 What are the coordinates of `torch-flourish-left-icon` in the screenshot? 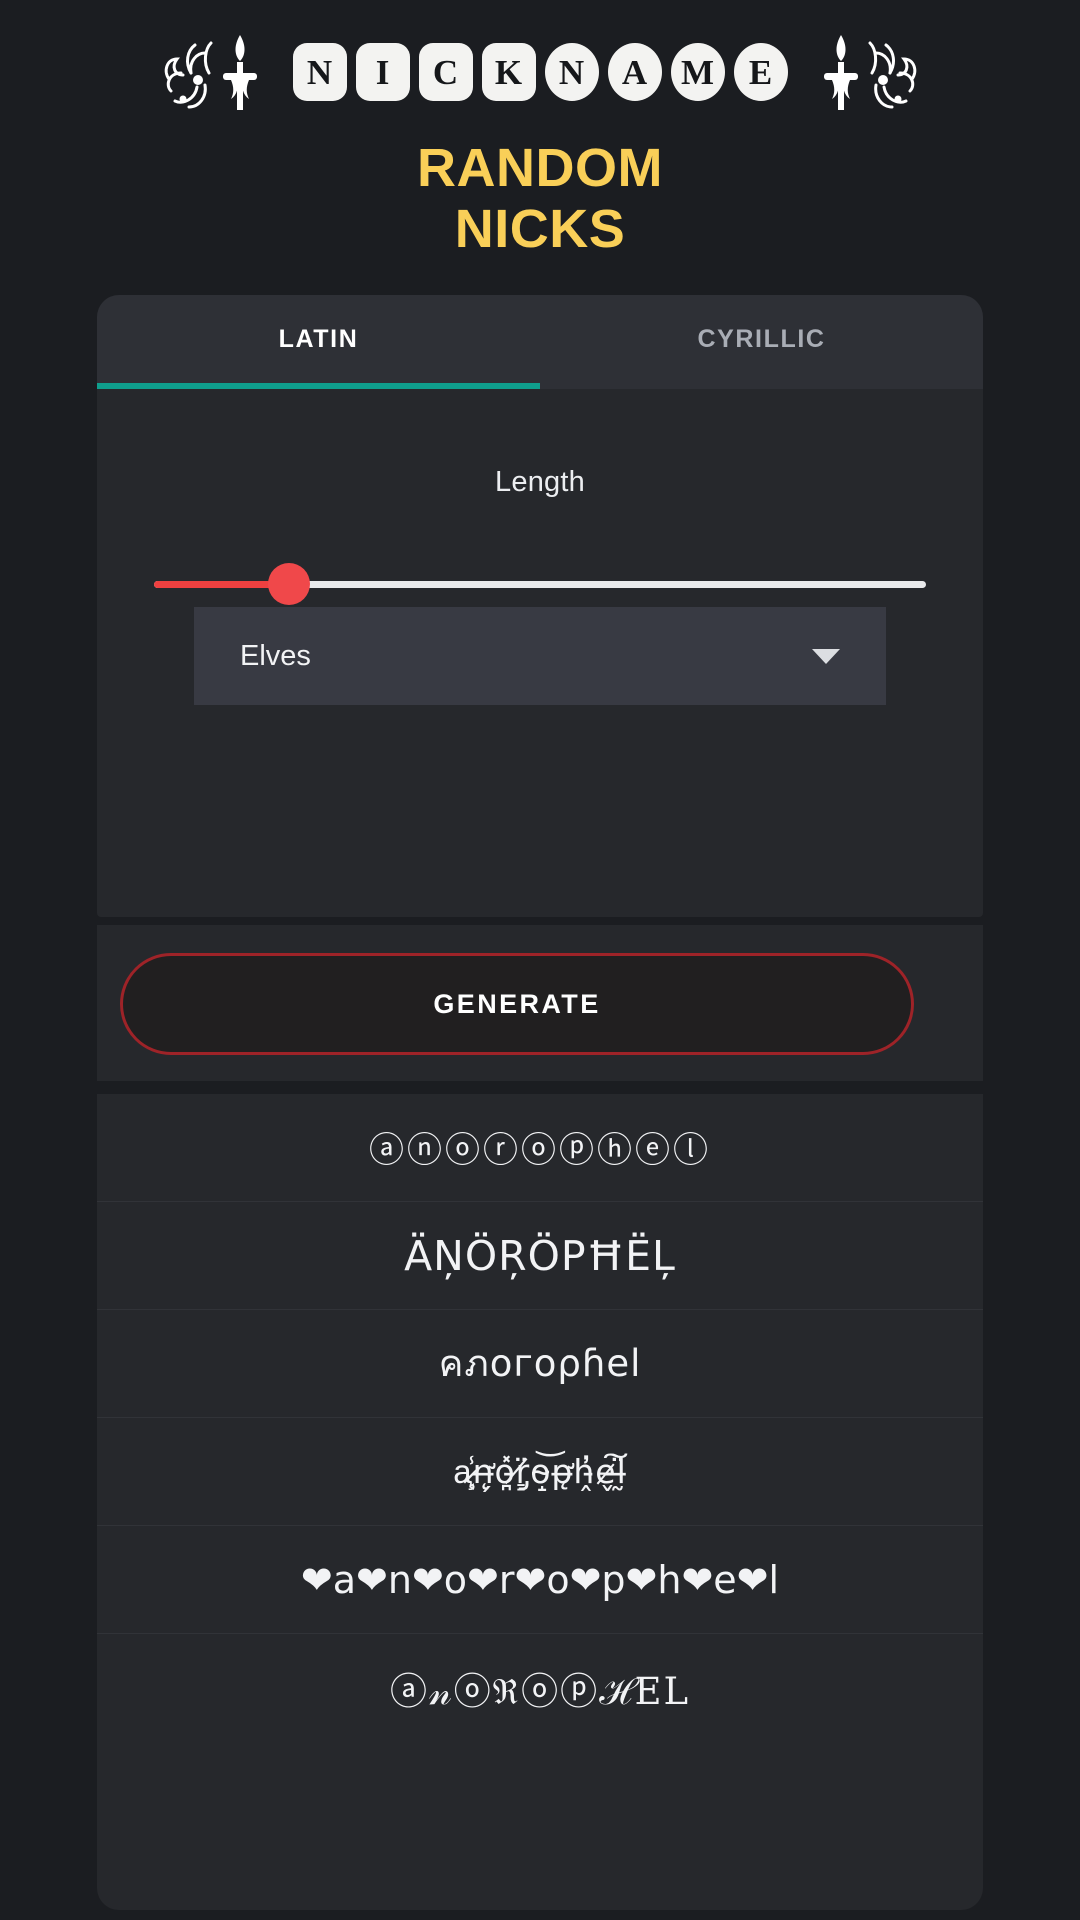 It's located at (220, 72).